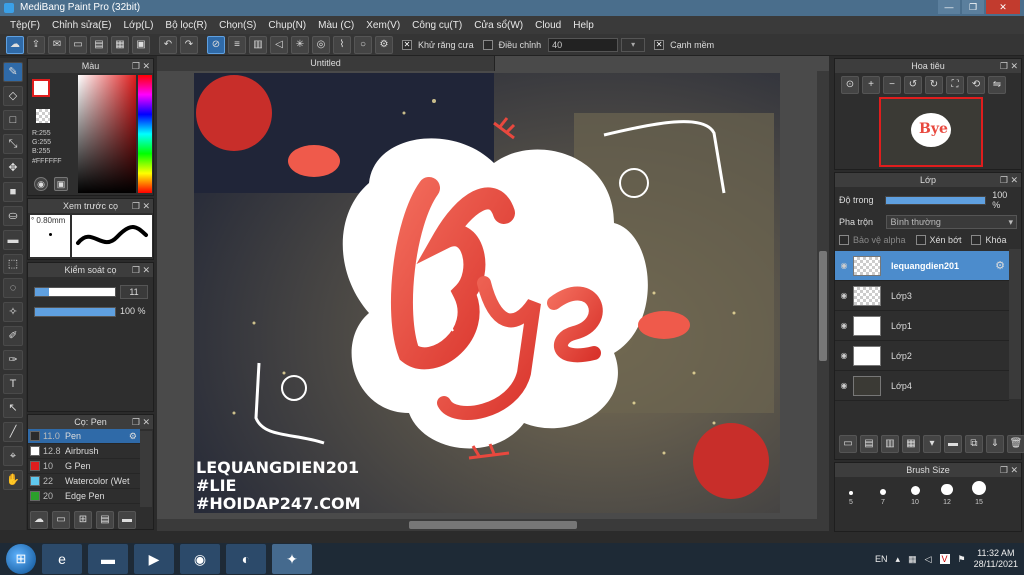 The width and height of the screenshot is (1024, 575). Describe the element at coordinates (953, 444) in the screenshot. I see `layer-folder-icon: ▬` at that location.